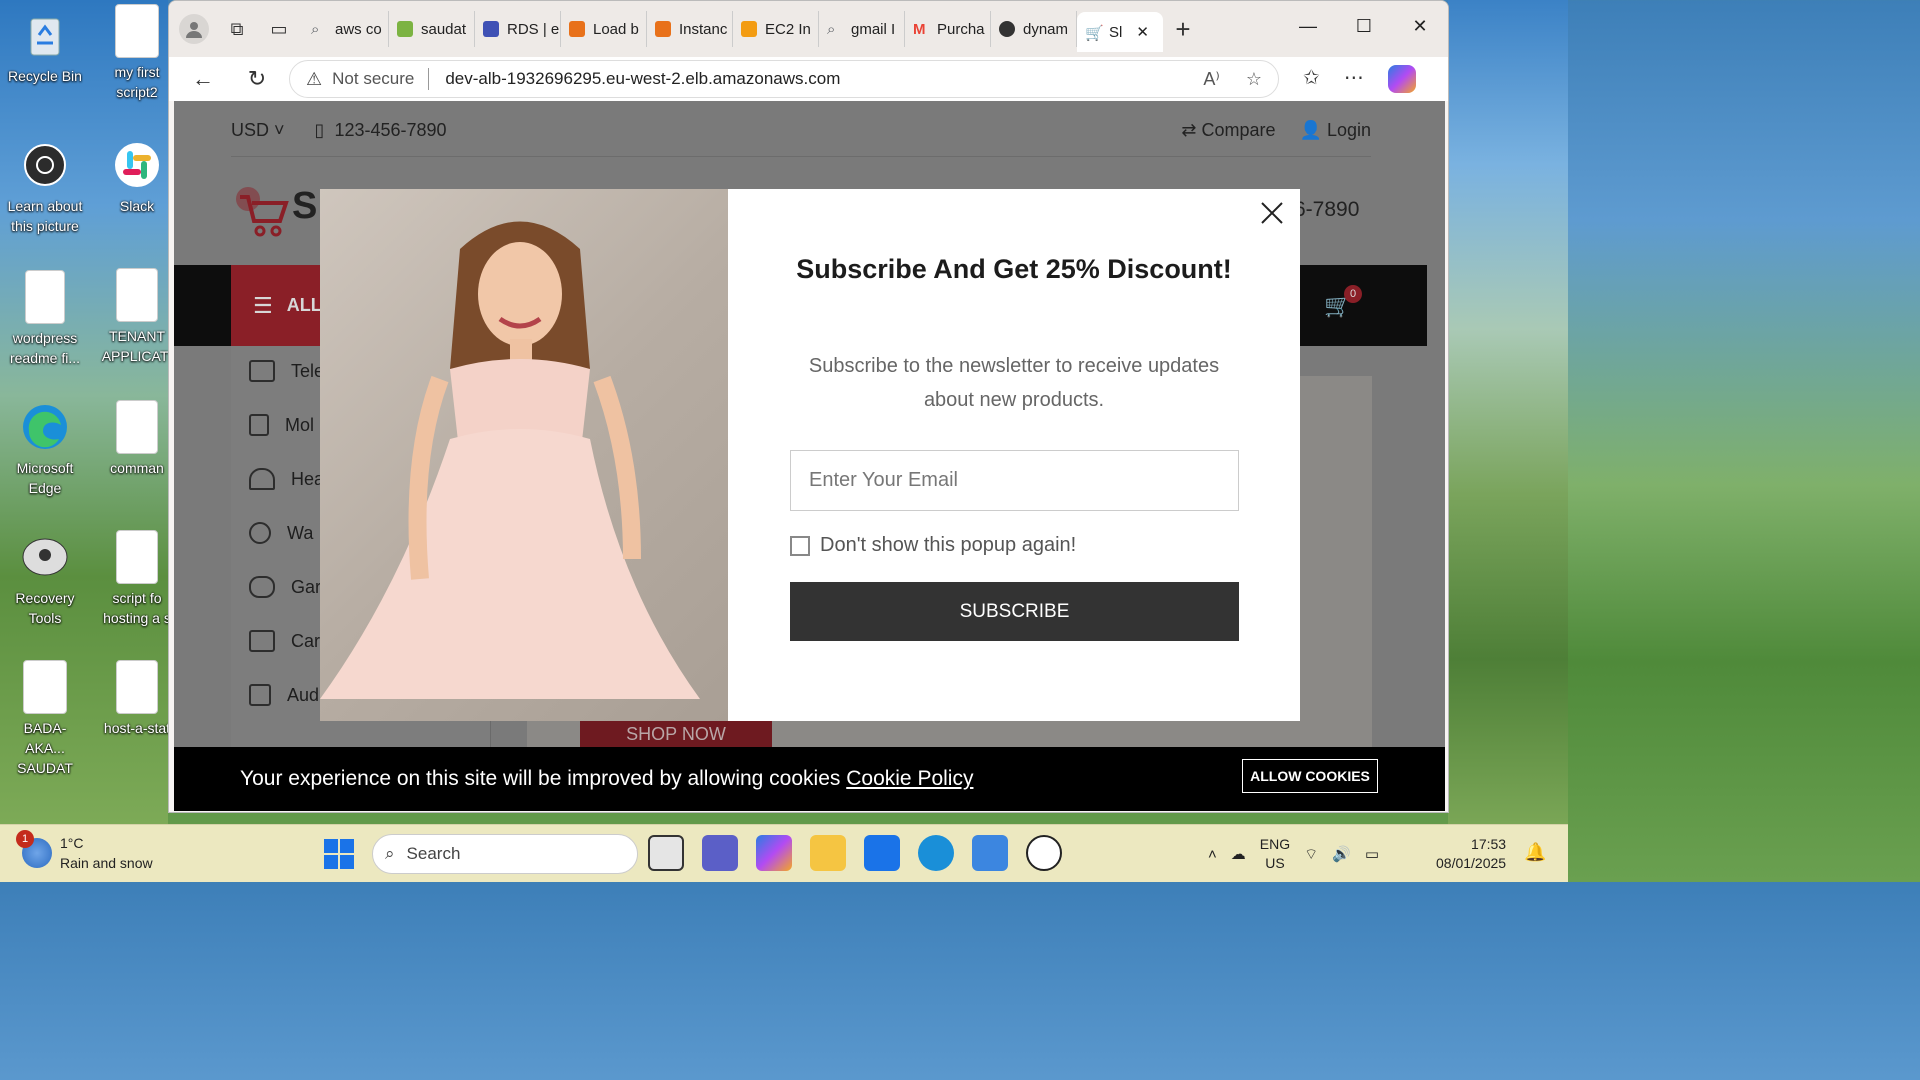 The height and width of the screenshot is (1080, 1920). What do you see at coordinates (1308, 26) in the screenshot?
I see `minimize-button: —` at bounding box center [1308, 26].